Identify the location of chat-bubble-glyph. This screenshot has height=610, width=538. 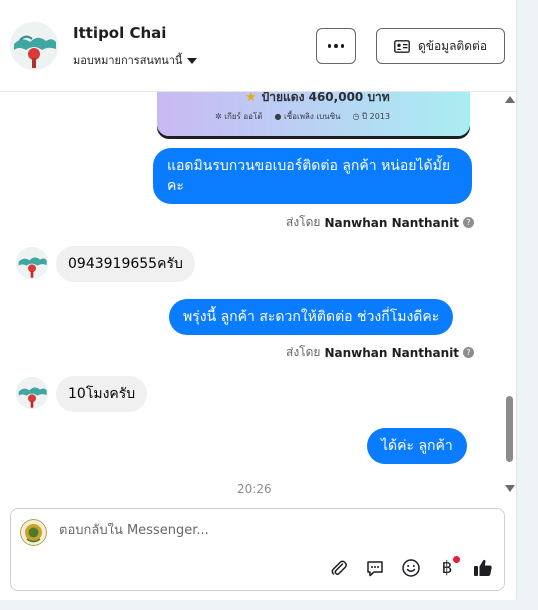
(375, 569).